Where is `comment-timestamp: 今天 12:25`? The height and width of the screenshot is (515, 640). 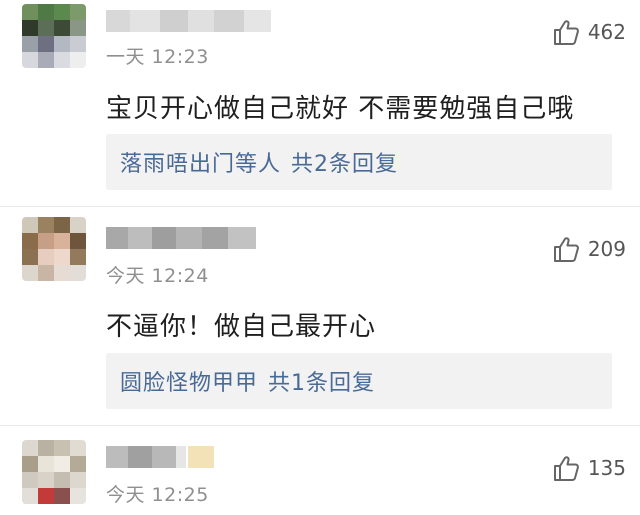 comment-timestamp: 今天 12:25 is located at coordinates (157, 495).